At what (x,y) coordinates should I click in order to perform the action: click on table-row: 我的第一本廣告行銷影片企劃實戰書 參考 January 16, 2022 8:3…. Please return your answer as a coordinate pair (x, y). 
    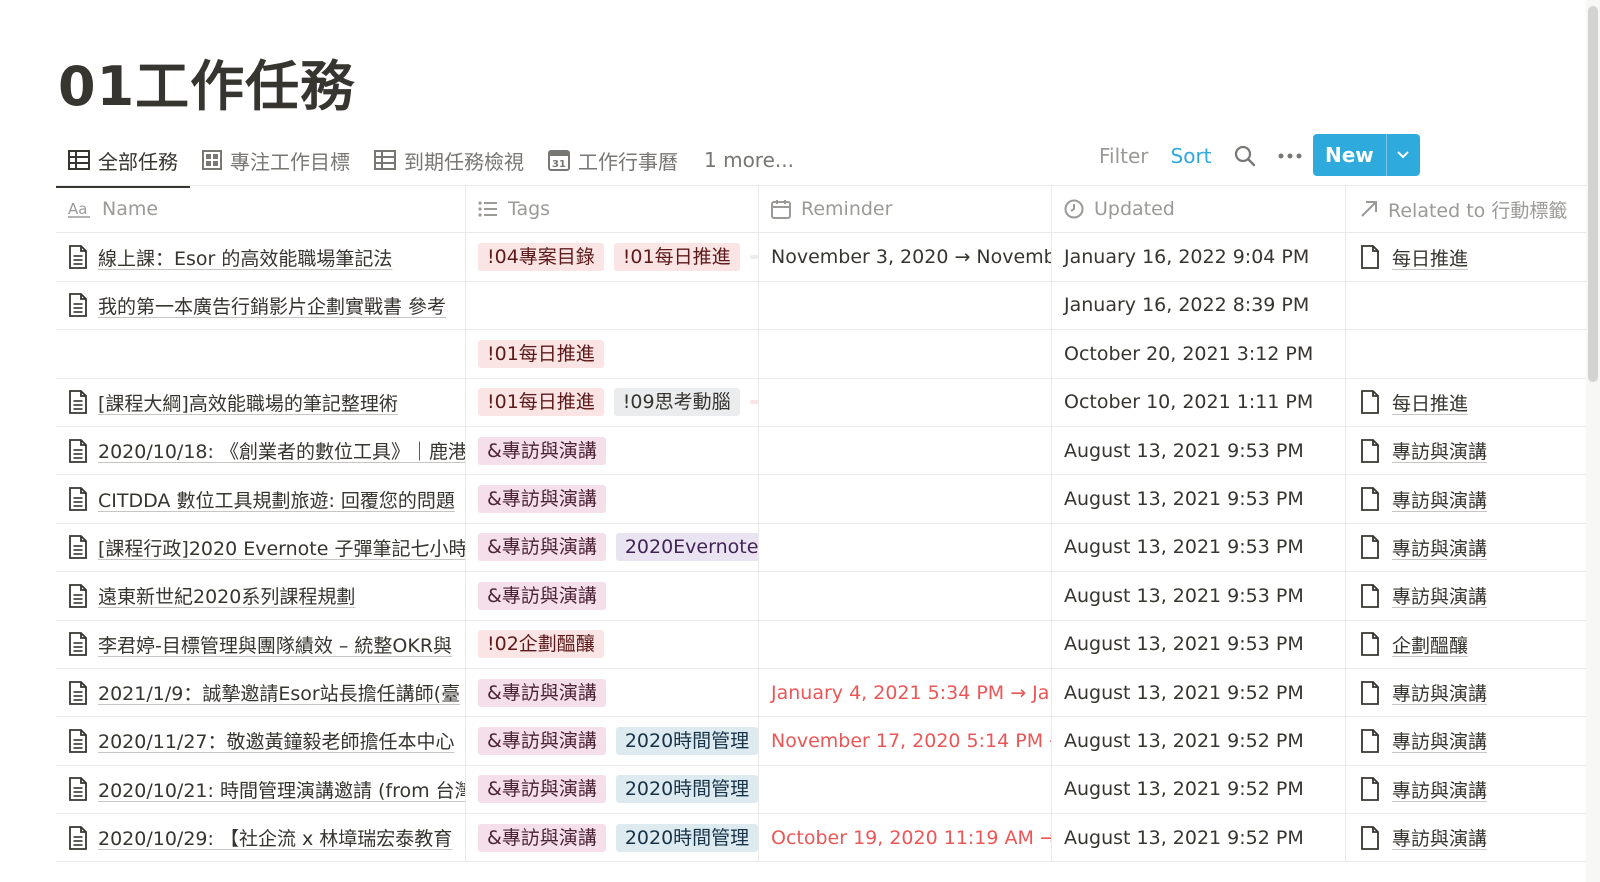
    Looking at the image, I should click on (828, 306).